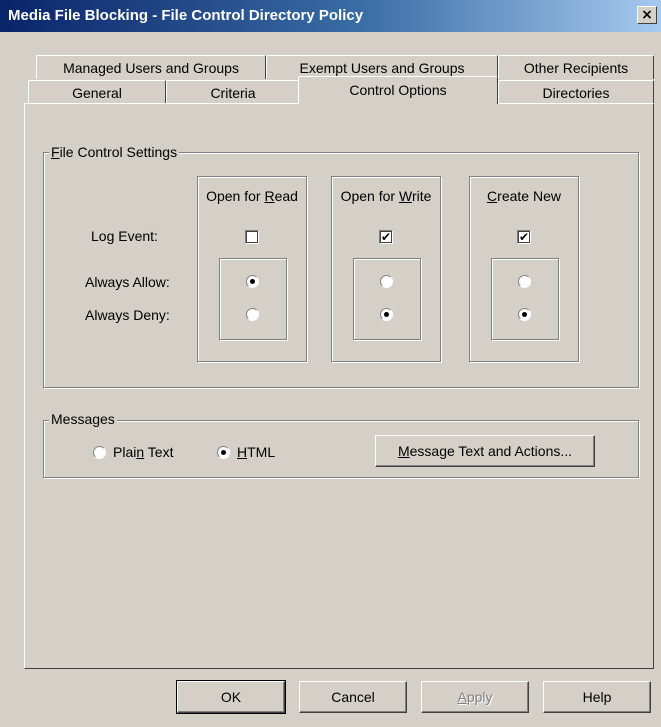  What do you see at coordinates (421, 196) in the screenshot?
I see `text: rite` at bounding box center [421, 196].